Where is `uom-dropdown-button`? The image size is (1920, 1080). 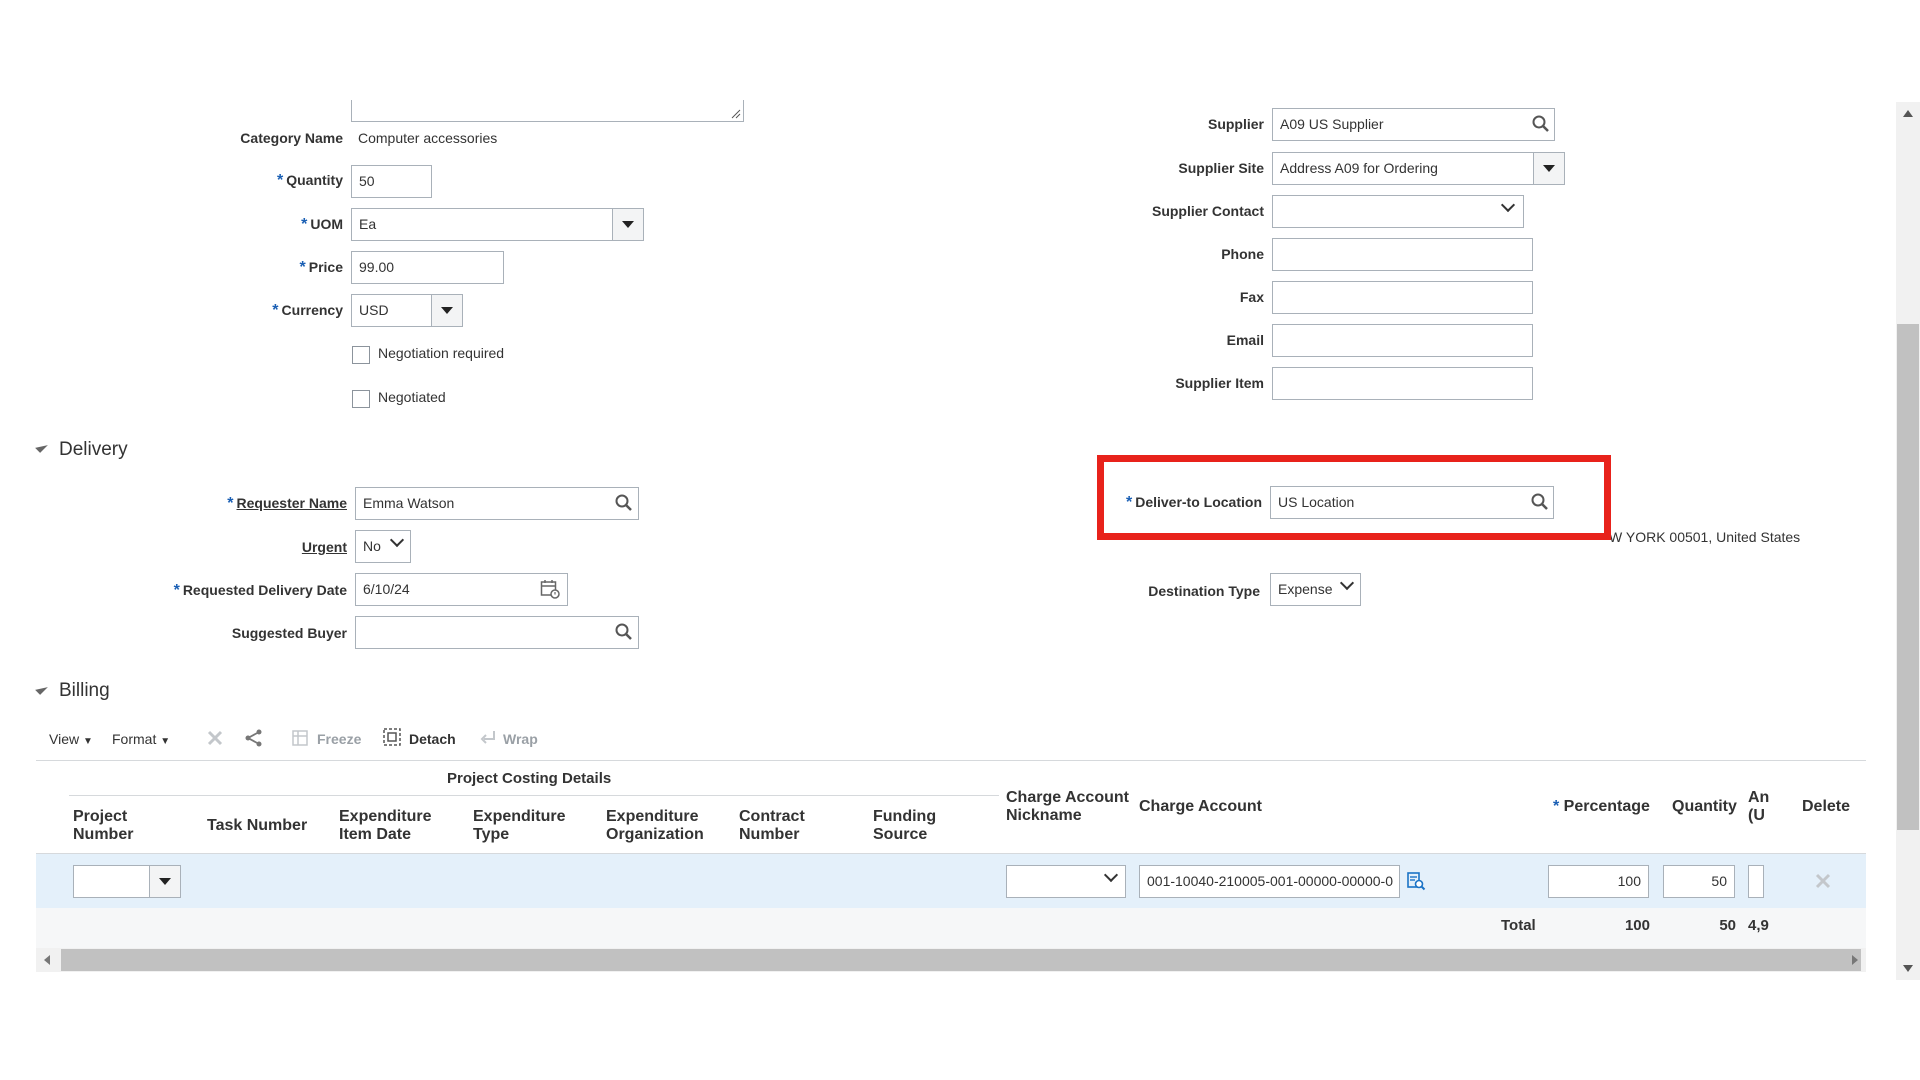 uom-dropdown-button is located at coordinates (628, 224).